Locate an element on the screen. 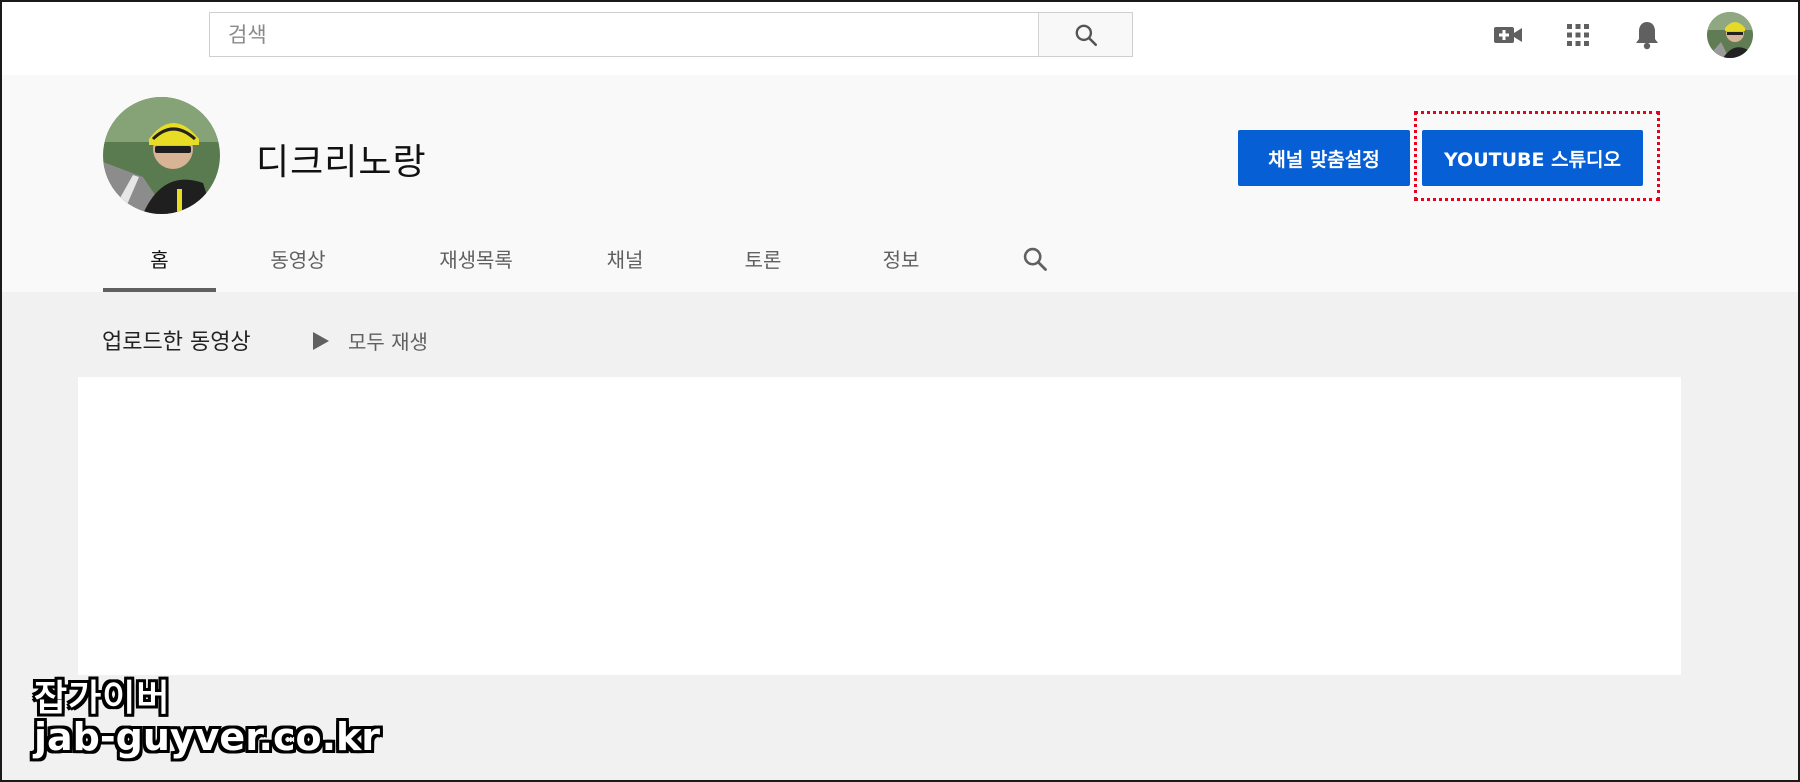 Image resolution: width=1800 pixels, height=782 pixels. tab-playlists: 재생목록 is located at coordinates (476, 258).